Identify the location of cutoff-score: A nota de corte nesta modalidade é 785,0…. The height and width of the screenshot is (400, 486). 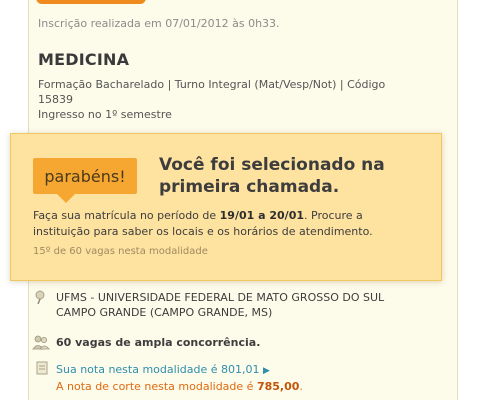
(179, 386).